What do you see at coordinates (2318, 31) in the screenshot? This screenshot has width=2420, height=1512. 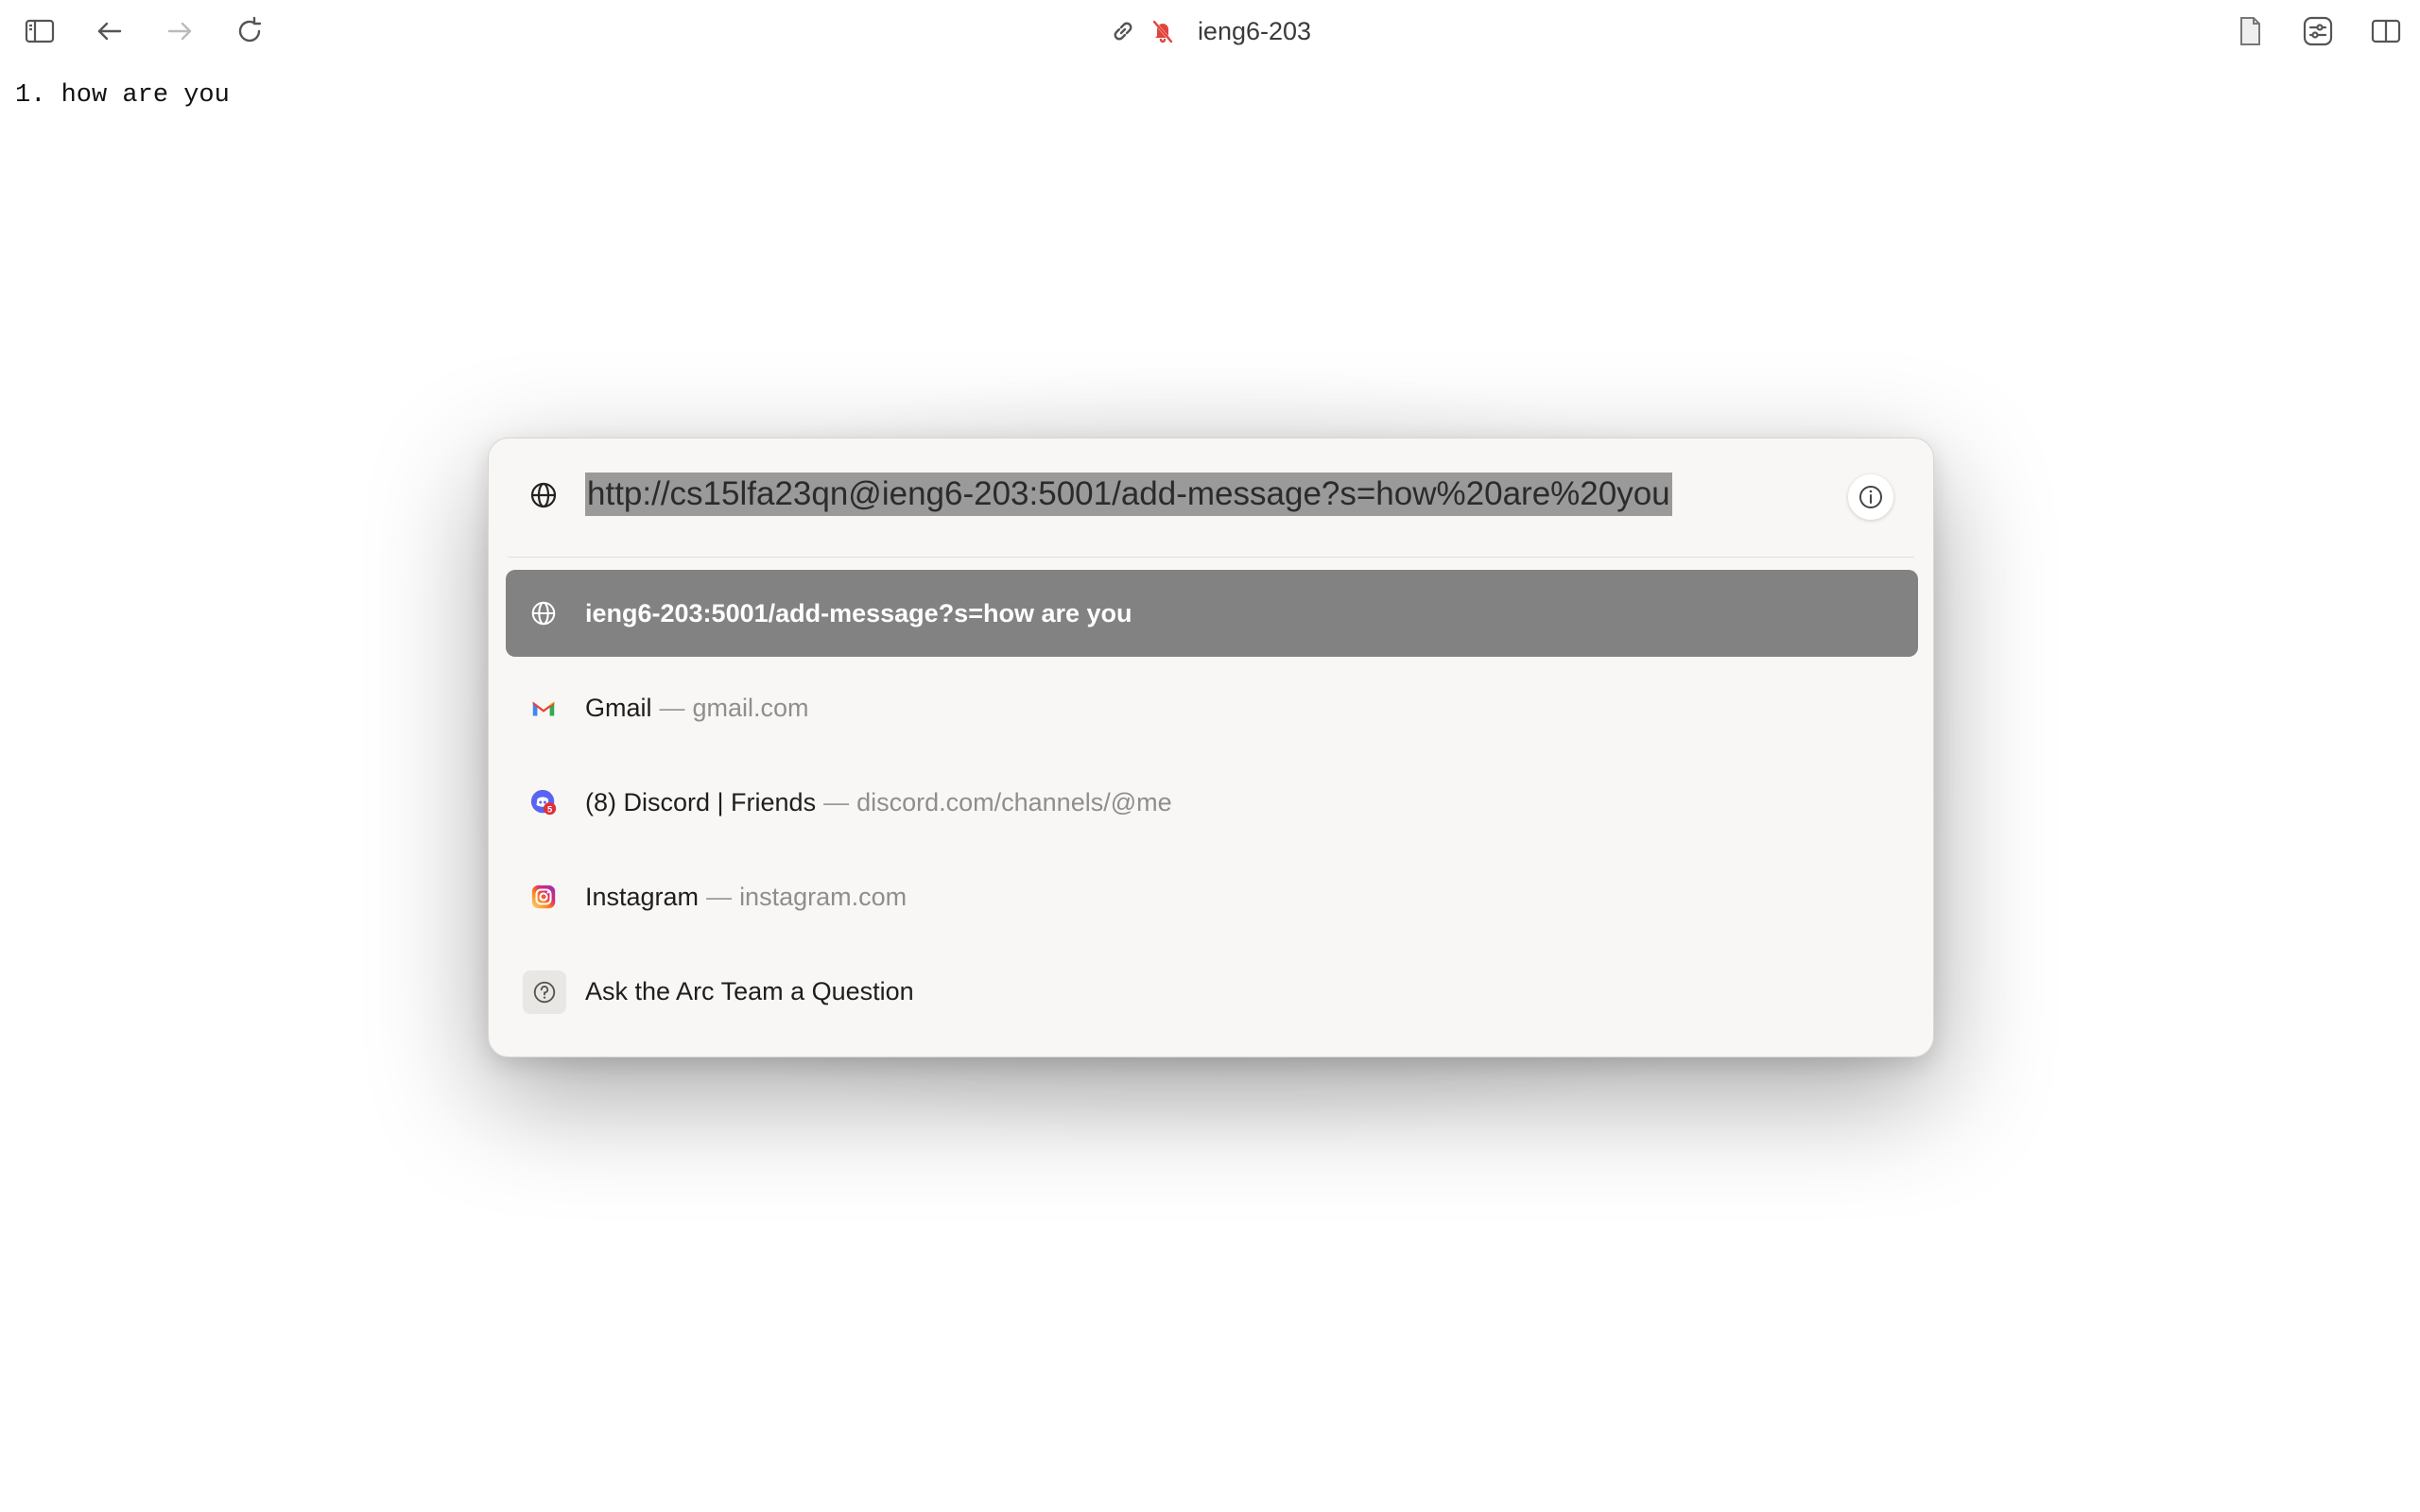 I see `site-controls-icon` at bounding box center [2318, 31].